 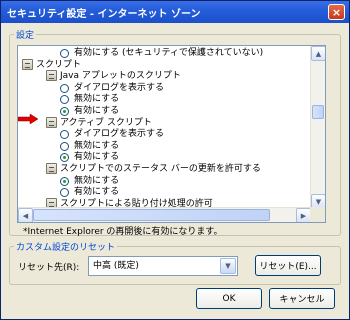 What do you see at coordinates (318, 112) in the screenshot?
I see `vertical-scroll-thumb` at bounding box center [318, 112].